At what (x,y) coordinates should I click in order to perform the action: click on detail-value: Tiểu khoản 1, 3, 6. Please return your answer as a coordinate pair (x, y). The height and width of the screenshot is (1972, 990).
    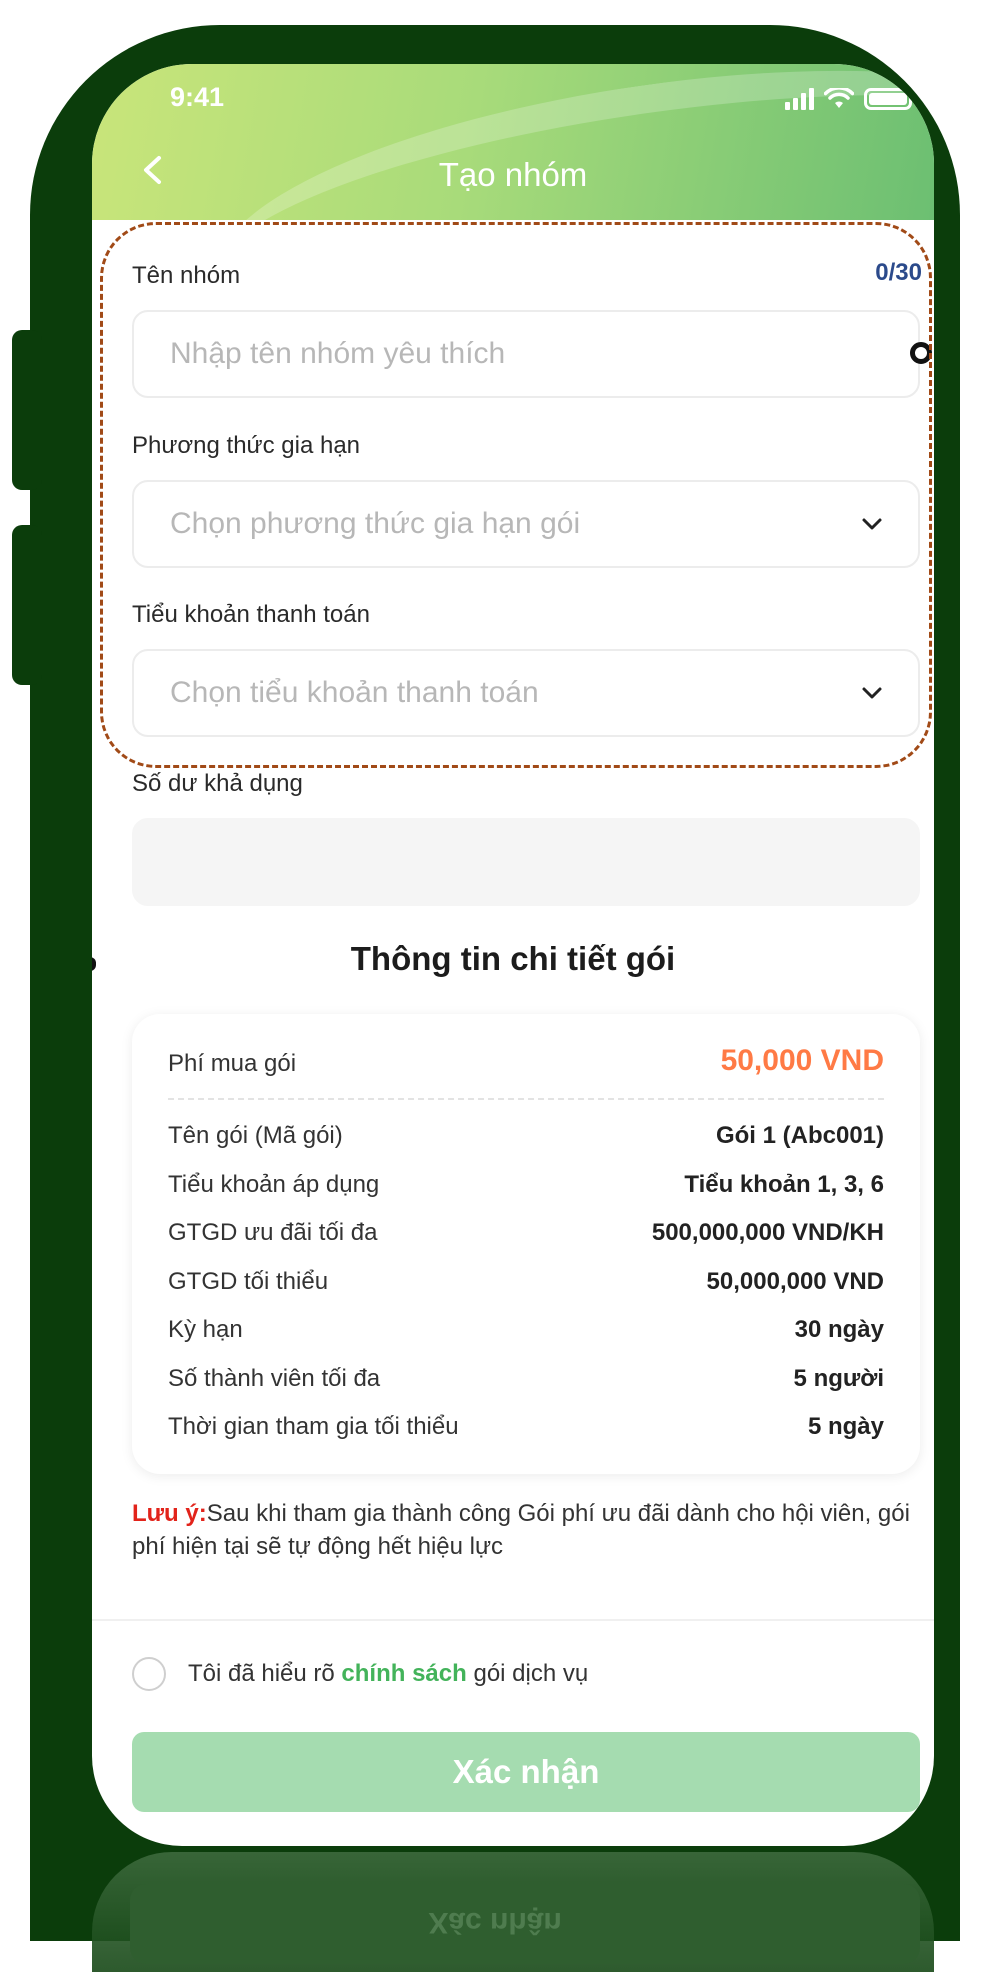
    Looking at the image, I should click on (784, 1184).